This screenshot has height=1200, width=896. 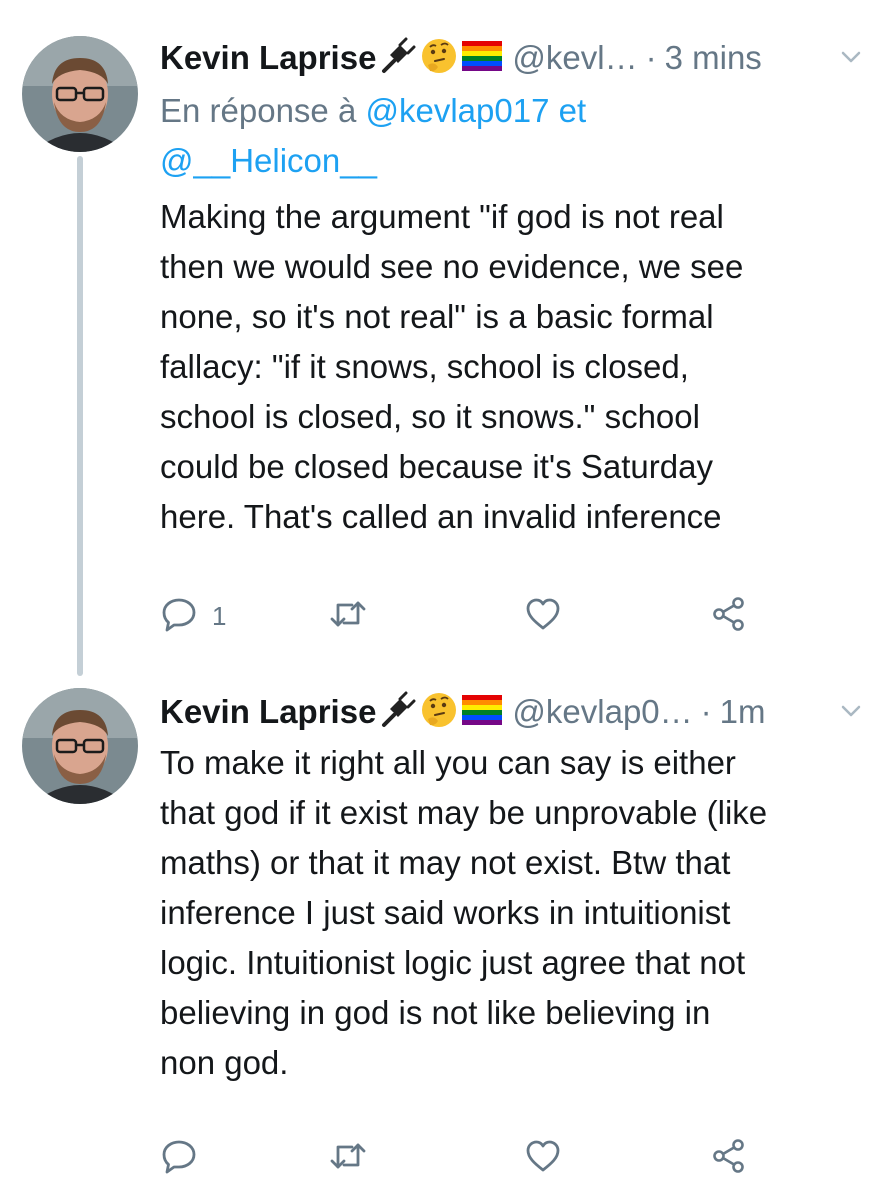 What do you see at coordinates (457, 110) in the screenshot?
I see `mention-link: @kevlap017` at bounding box center [457, 110].